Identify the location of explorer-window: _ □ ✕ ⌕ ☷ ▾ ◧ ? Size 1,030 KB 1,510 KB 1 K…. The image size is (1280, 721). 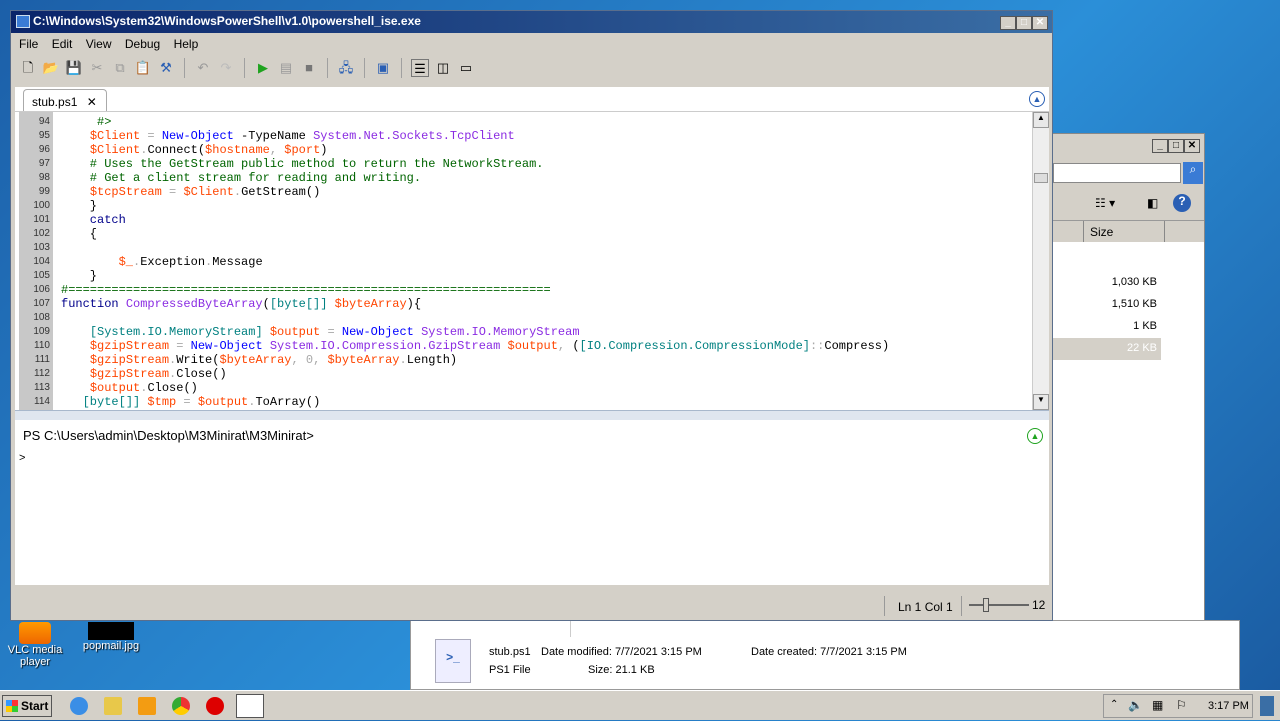
(1128, 383).